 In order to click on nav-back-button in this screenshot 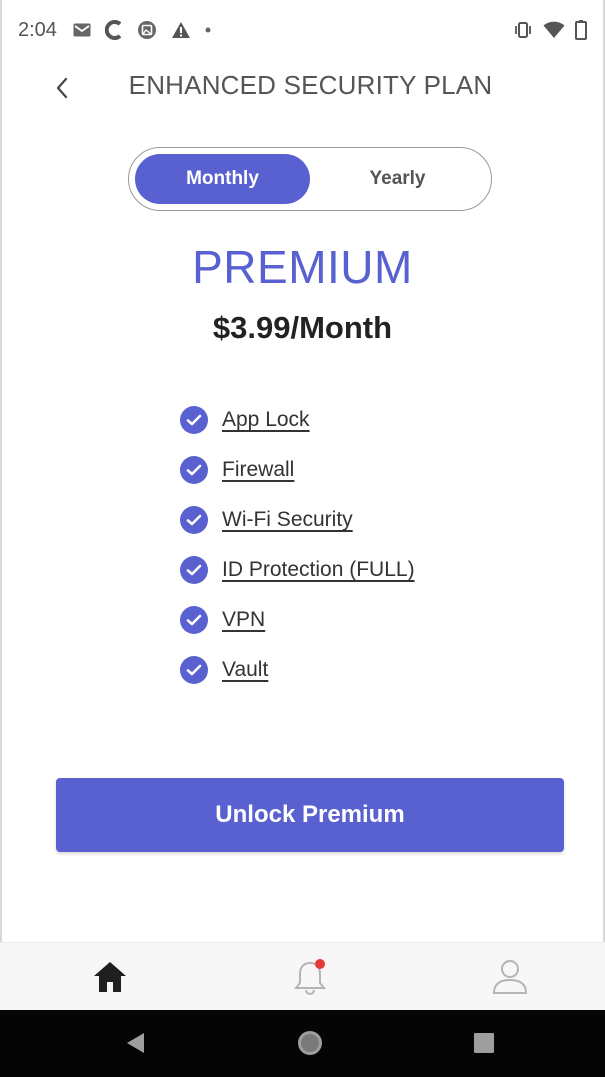, I will do `click(135, 1043)`.